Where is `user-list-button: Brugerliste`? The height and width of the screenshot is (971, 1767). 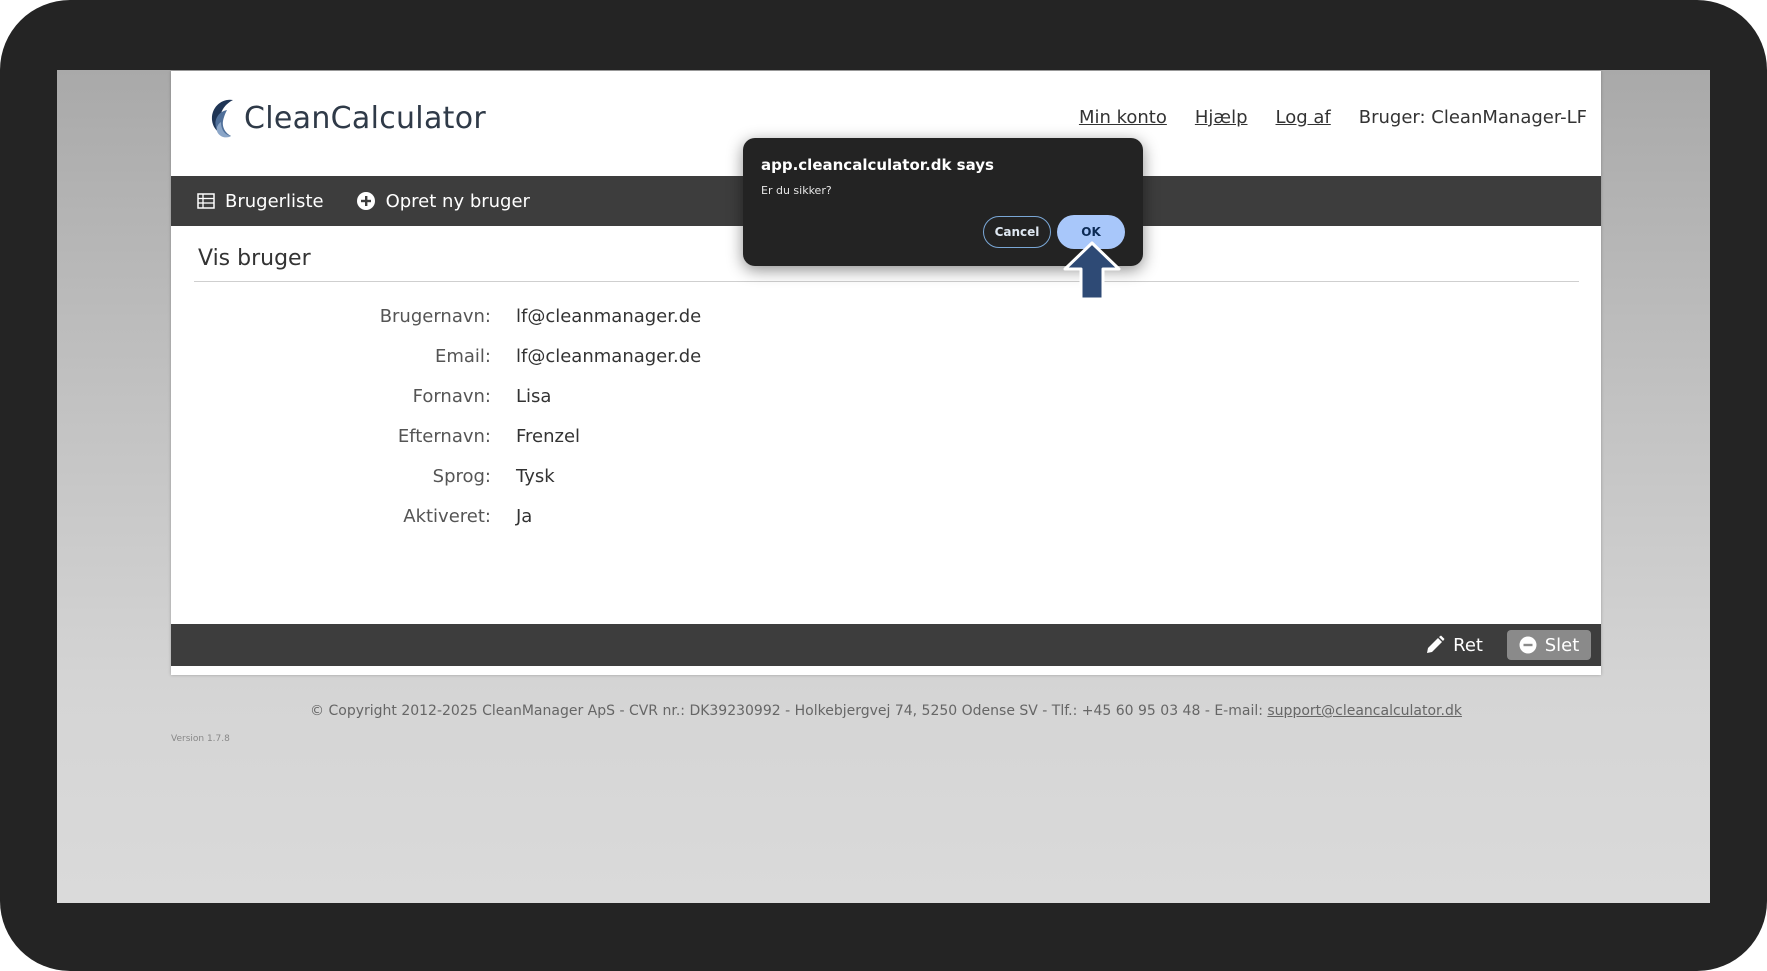
user-list-button: Brugerliste is located at coordinates (260, 201).